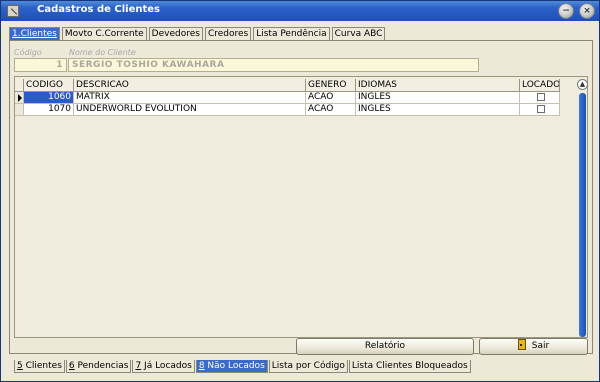 The height and width of the screenshot is (382, 600). Describe the element at coordinates (190, 98) in the screenshot. I see `cell-descricao: MATRIX` at that location.